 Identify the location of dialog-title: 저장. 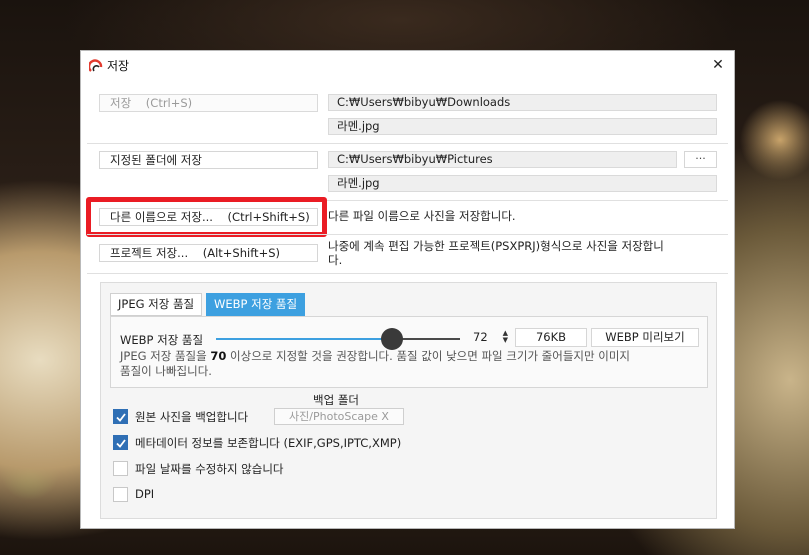
(118, 66).